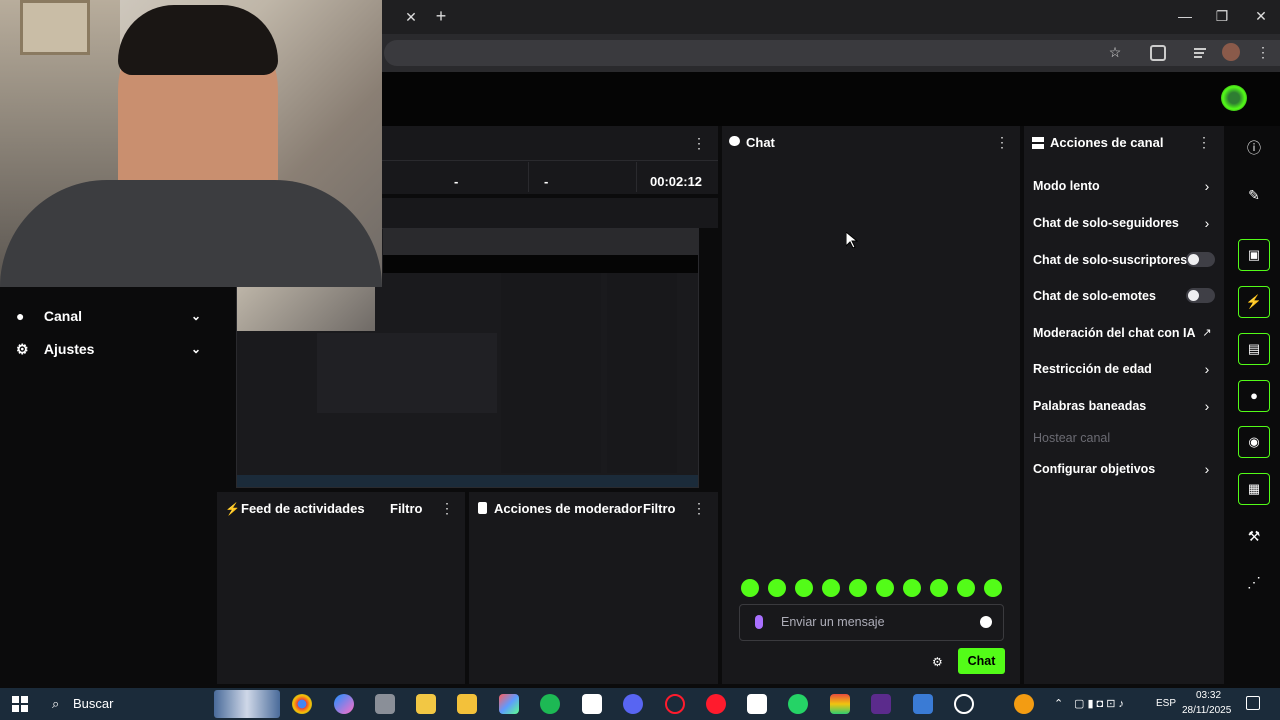 The width and height of the screenshot is (1280, 720). Describe the element at coordinates (1263, 53) in the screenshot. I see `browser-menu-icon: ⋮` at that location.